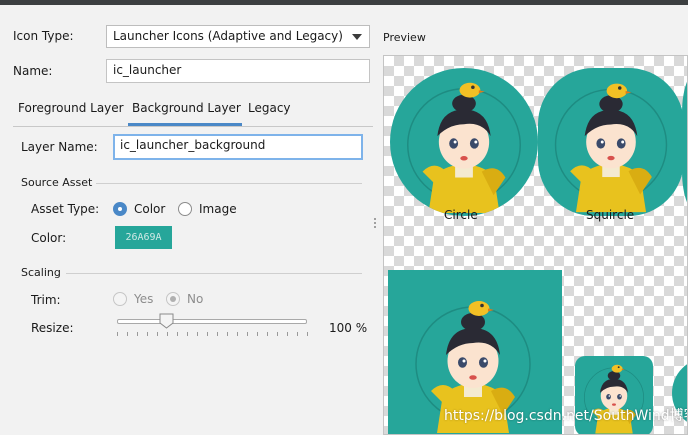 This screenshot has height=435, width=688. I want to click on source-asset-title: Source Asset, so click(57, 182).